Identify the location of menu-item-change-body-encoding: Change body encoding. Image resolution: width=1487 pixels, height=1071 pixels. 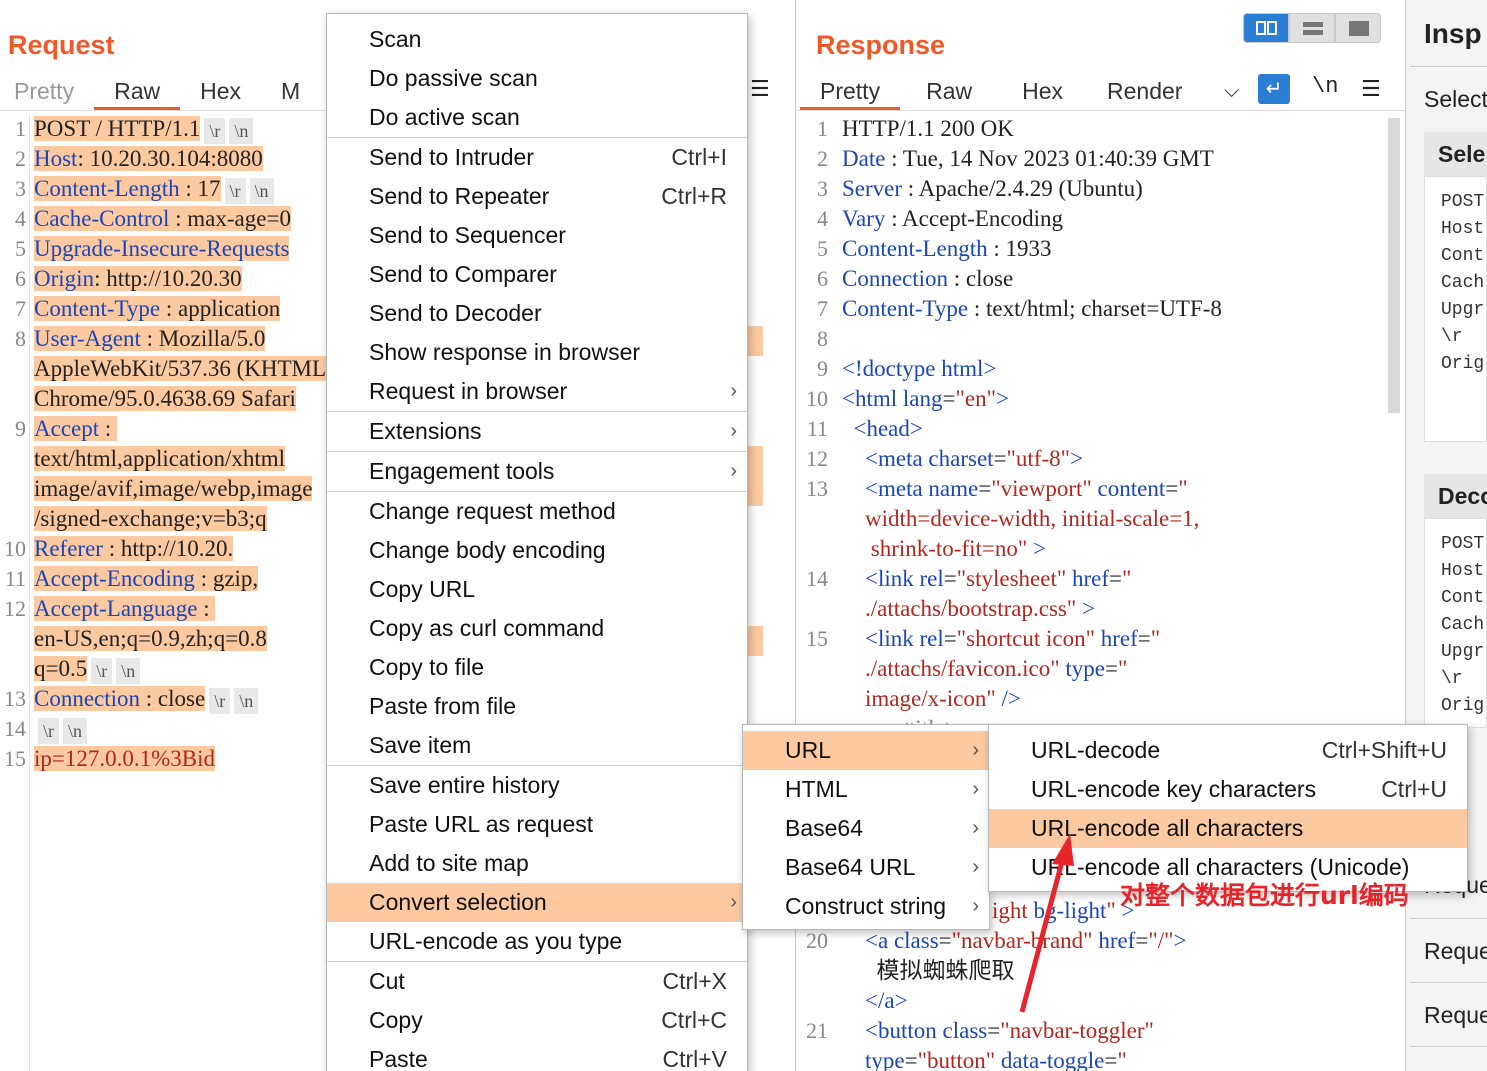
(537, 550).